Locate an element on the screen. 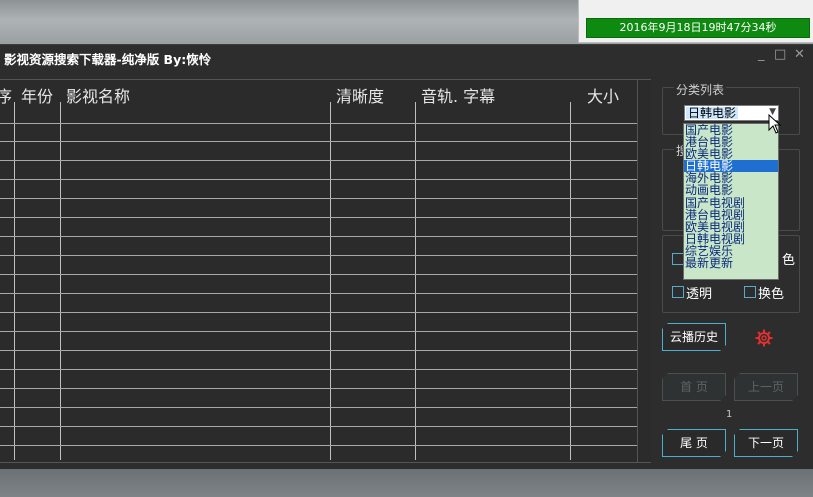  column-header-index: 序 is located at coordinates (6, 95).